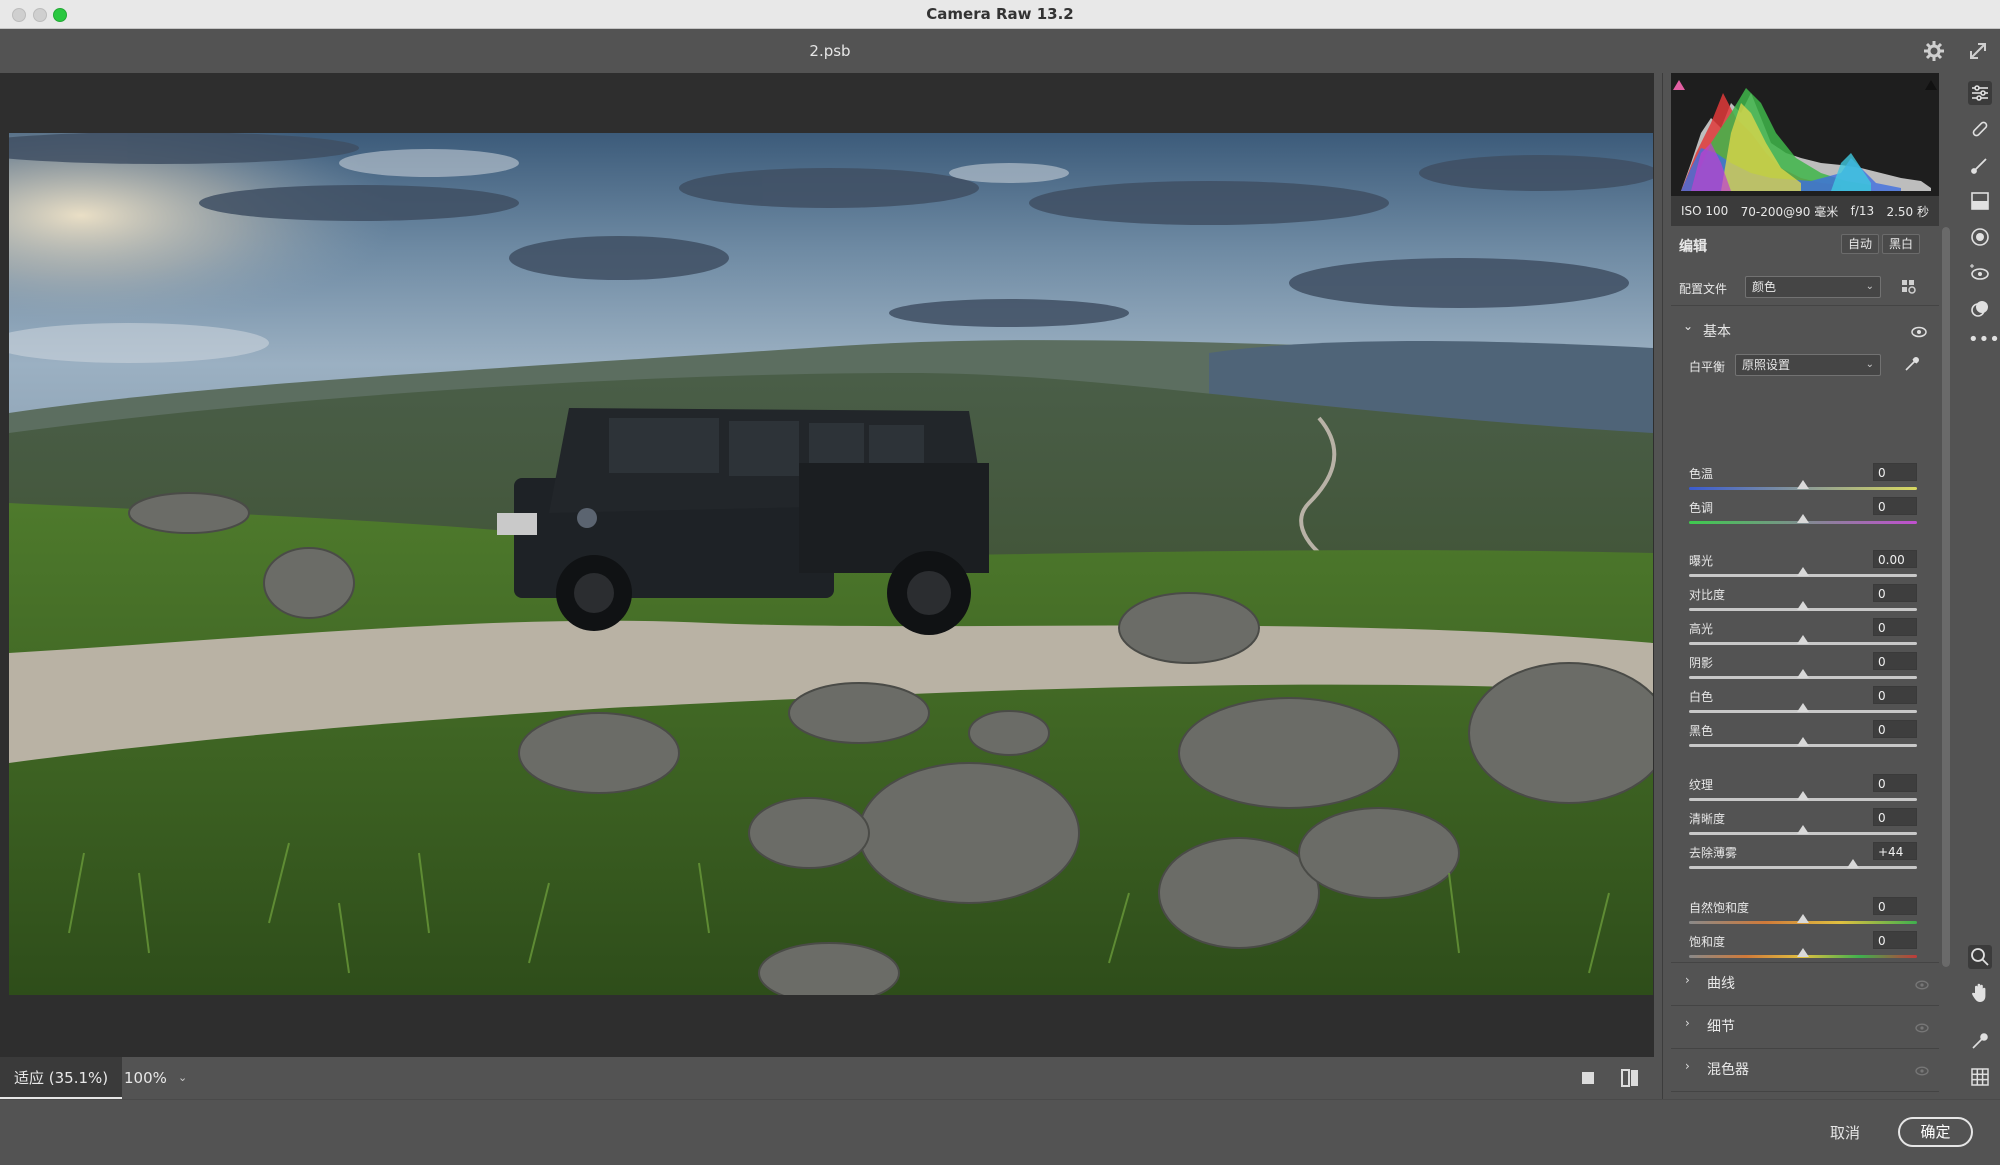  Describe the element at coordinates (1909, 287) in the screenshot. I see `profile-browser-icon` at that location.